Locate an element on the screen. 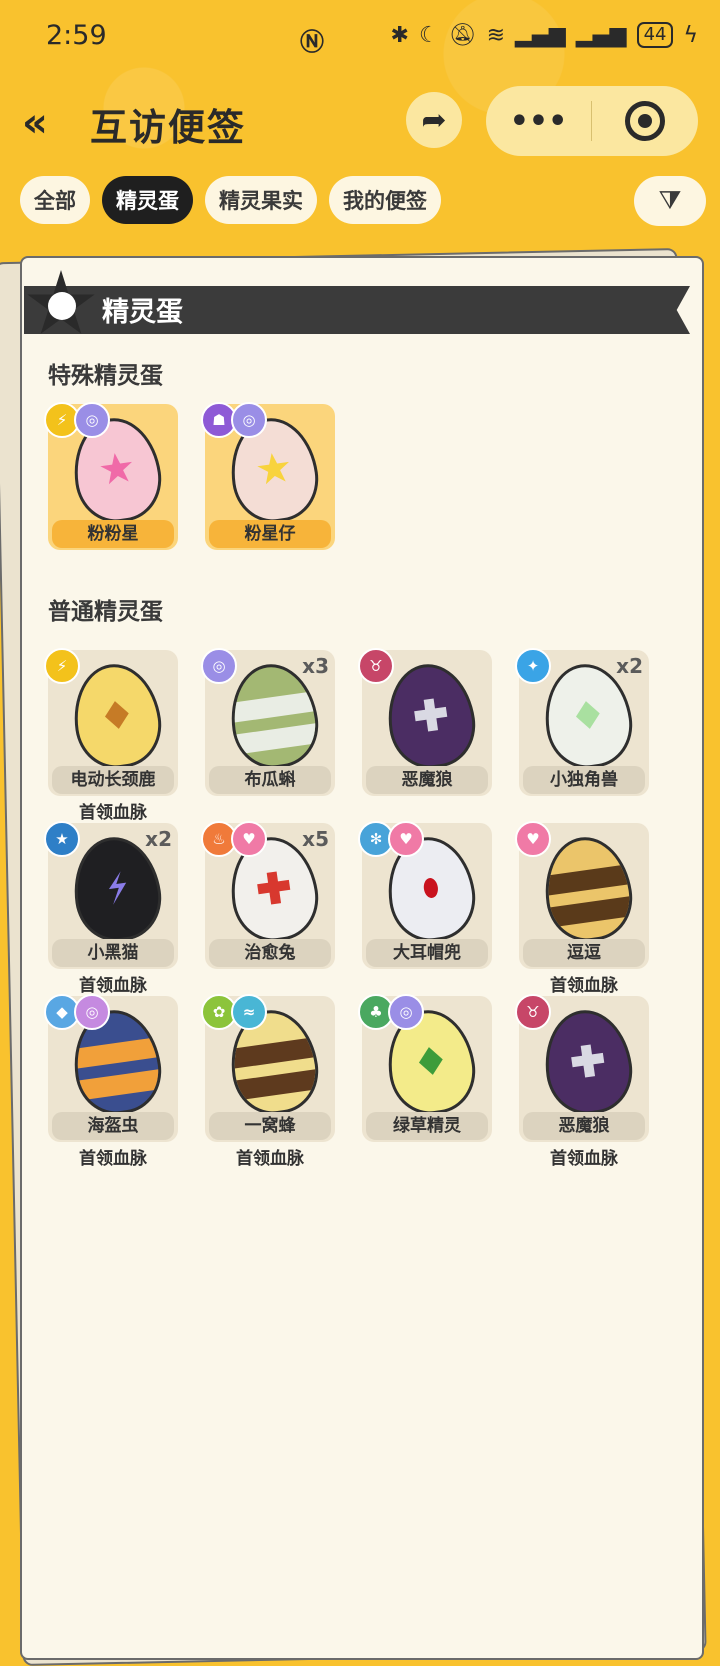 The image size is (720, 1666). status-time: 2:59 is located at coordinates (76, 35).